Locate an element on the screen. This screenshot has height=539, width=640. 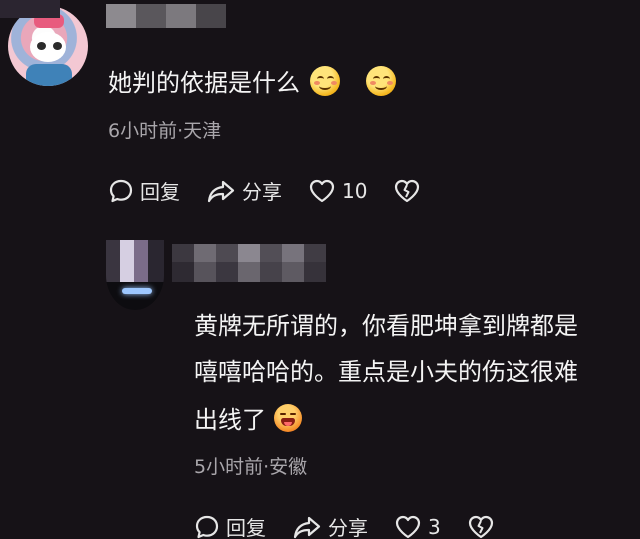
like-button: 3 is located at coordinates (417, 526).